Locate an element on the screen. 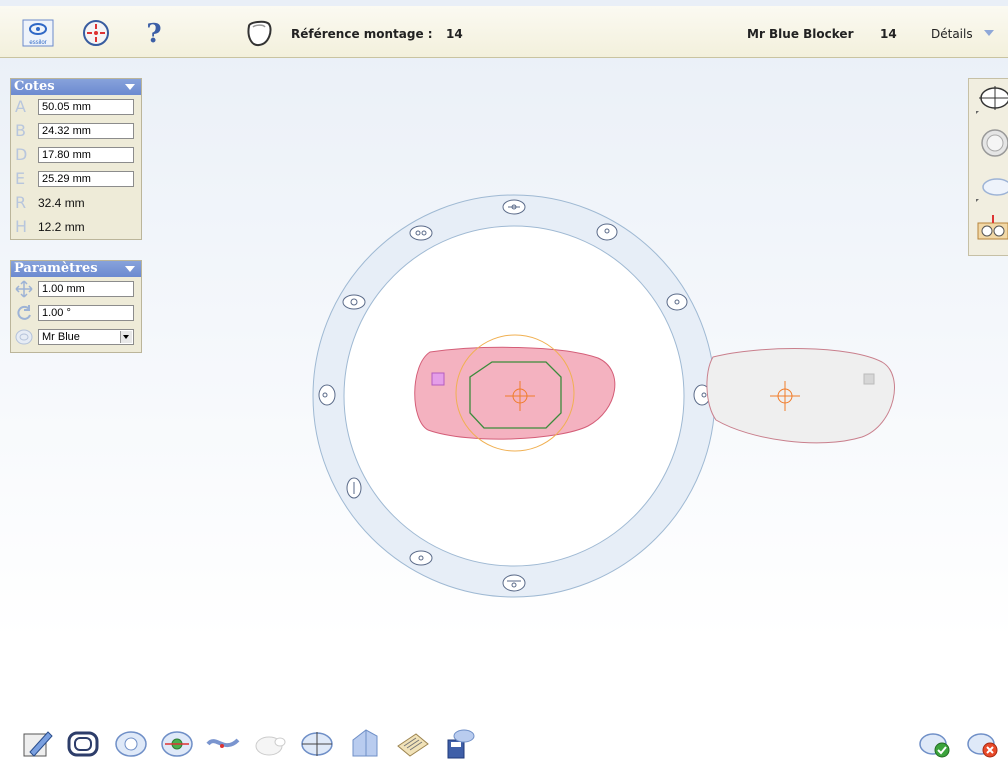  cote-letter: B is located at coordinates (20, 130).